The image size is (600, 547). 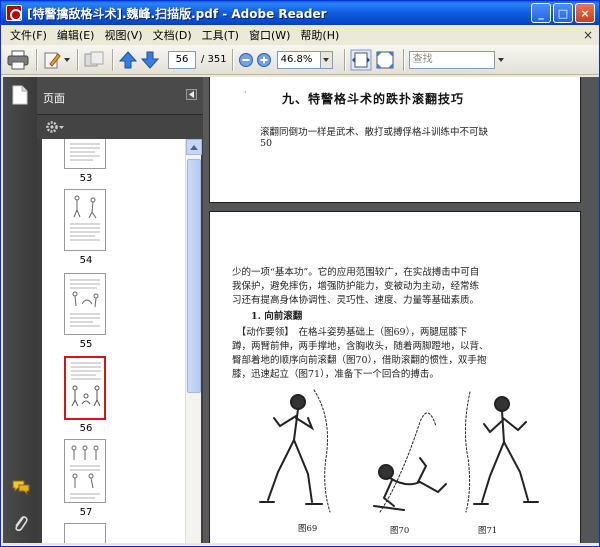 What do you see at coordinates (374, 132) in the screenshot?
I see `body-line: 滚翻同倒功一样是武术、散打或搏俘格斗训练中不可缺` at bounding box center [374, 132].